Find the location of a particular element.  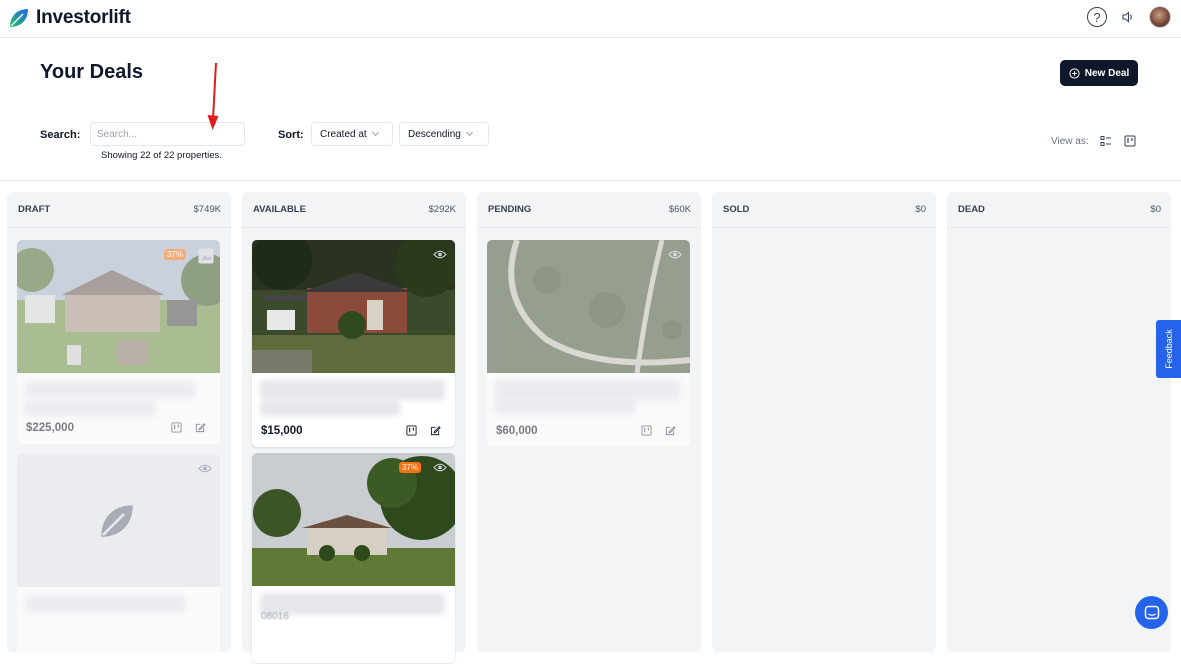

column-title: DRAFT is located at coordinates (34, 209).